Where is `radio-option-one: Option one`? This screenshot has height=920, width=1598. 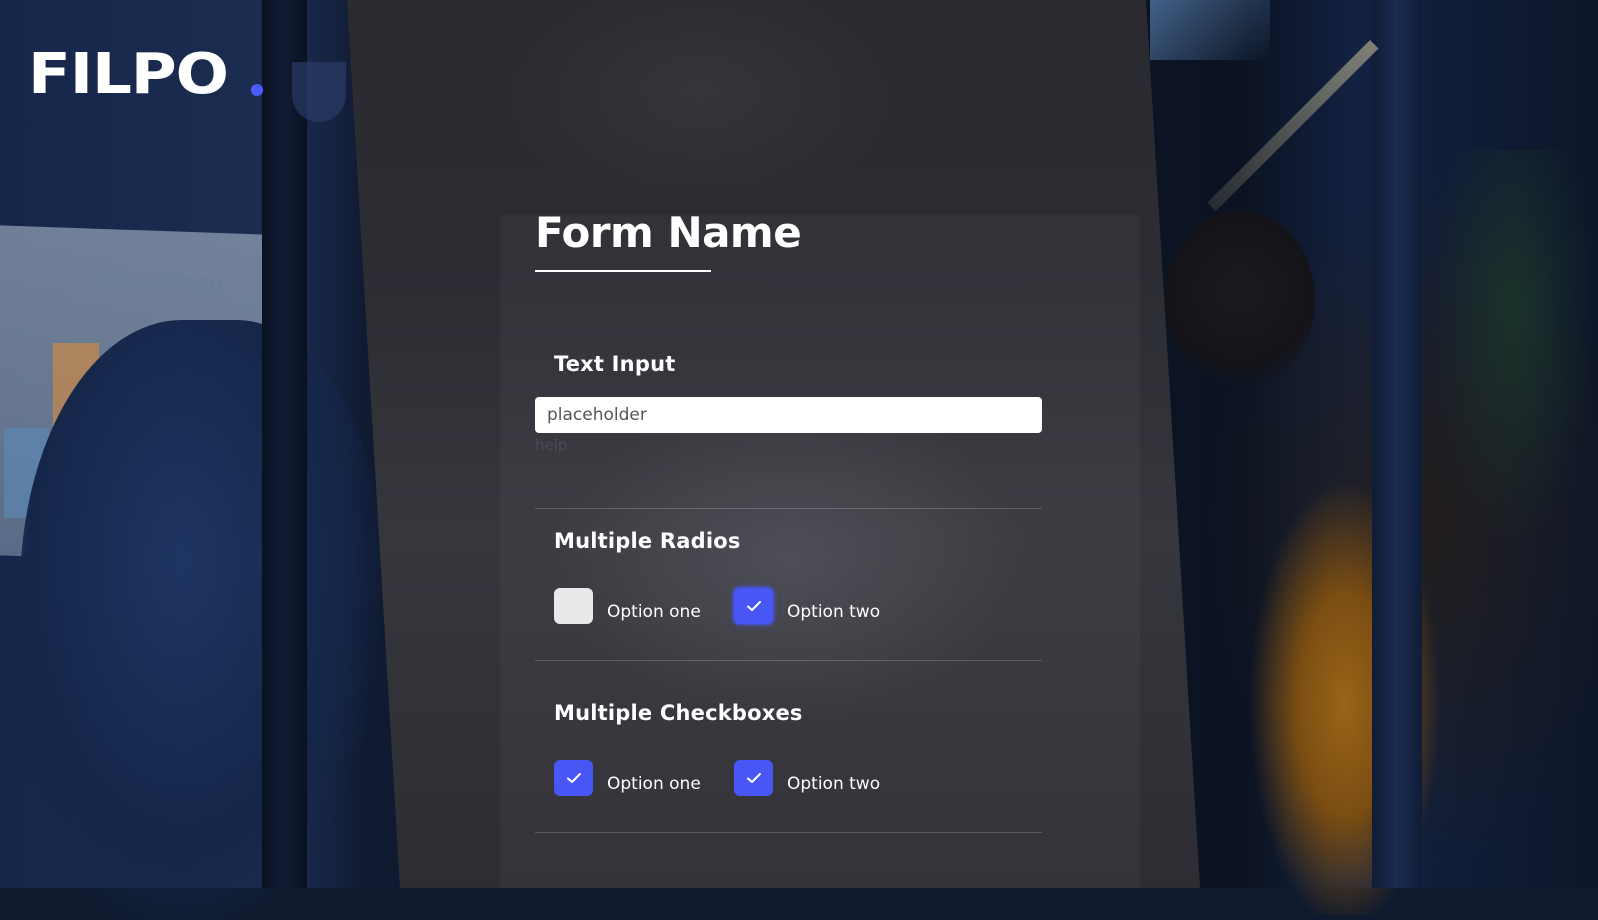 radio-option-one: Option one is located at coordinates (627, 606).